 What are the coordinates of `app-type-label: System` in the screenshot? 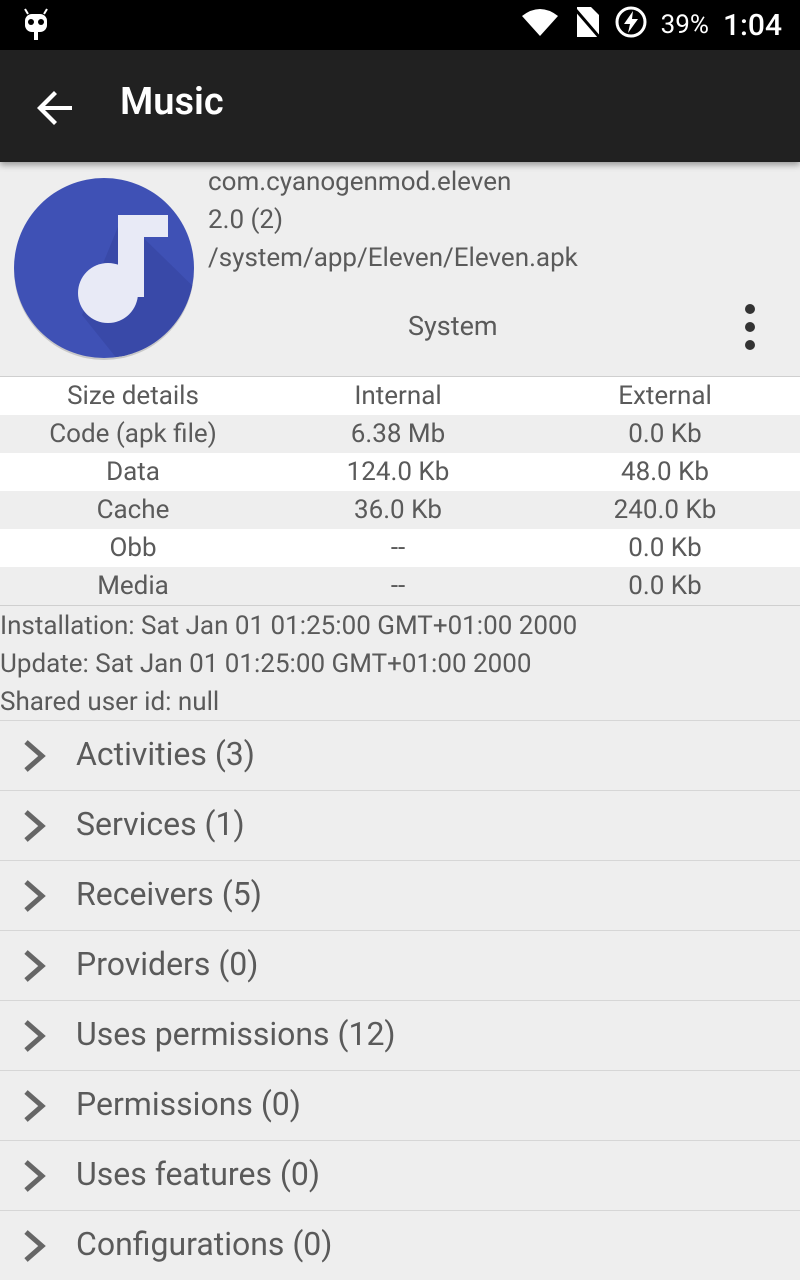 It's located at (453, 326).